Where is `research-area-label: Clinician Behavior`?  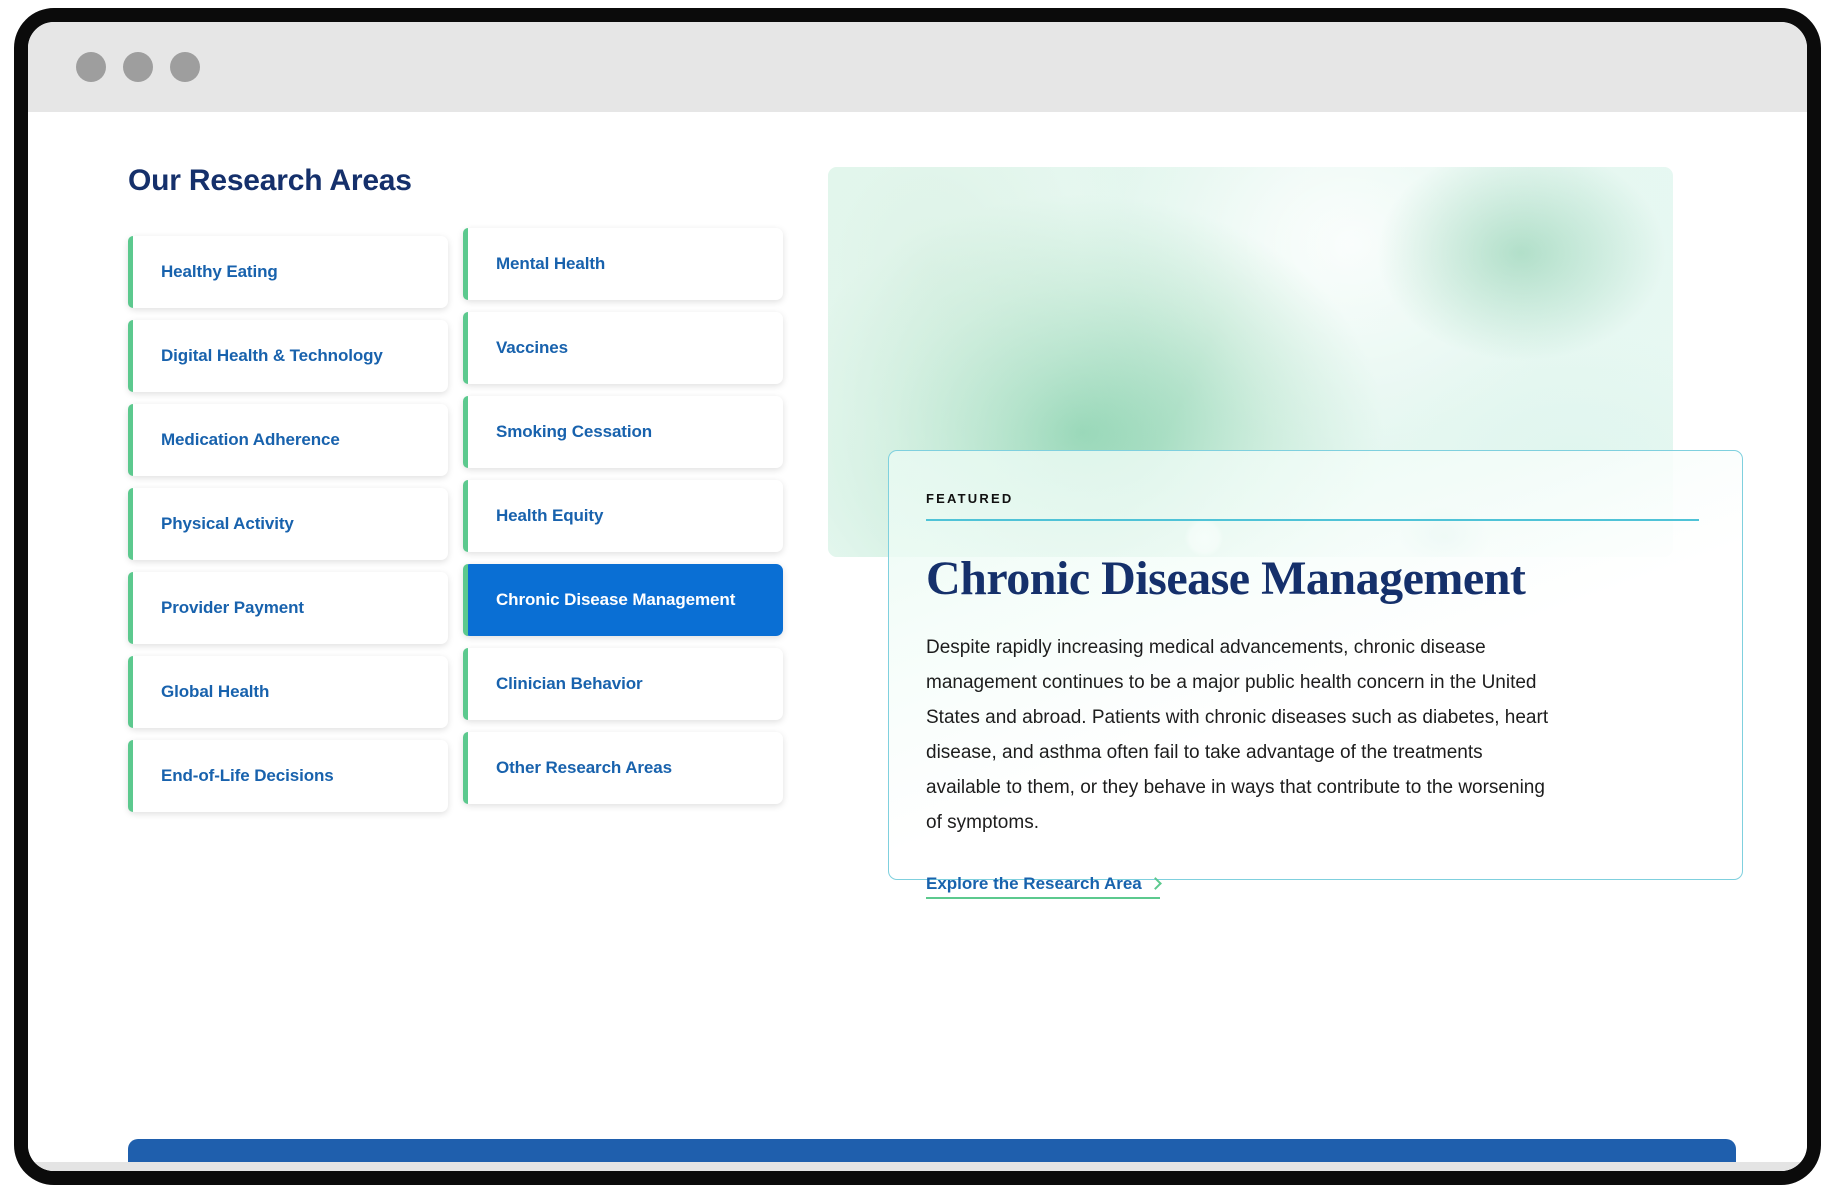
research-area-label: Clinician Behavior is located at coordinates (569, 683).